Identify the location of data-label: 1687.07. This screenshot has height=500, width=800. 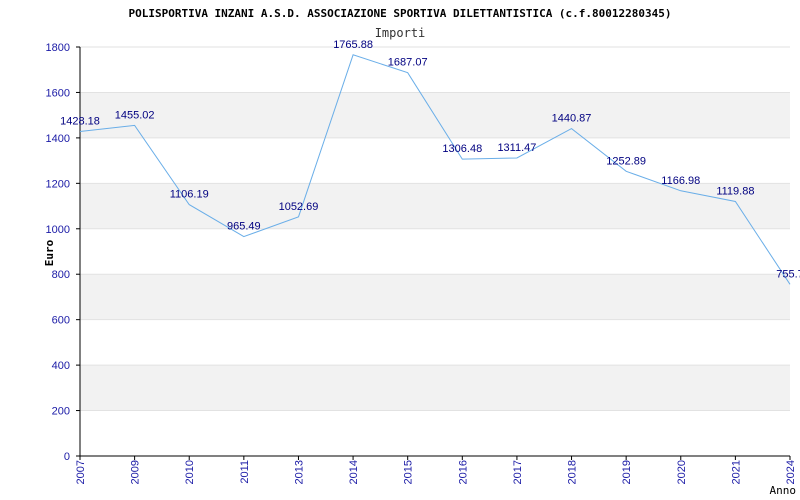
(408, 63).